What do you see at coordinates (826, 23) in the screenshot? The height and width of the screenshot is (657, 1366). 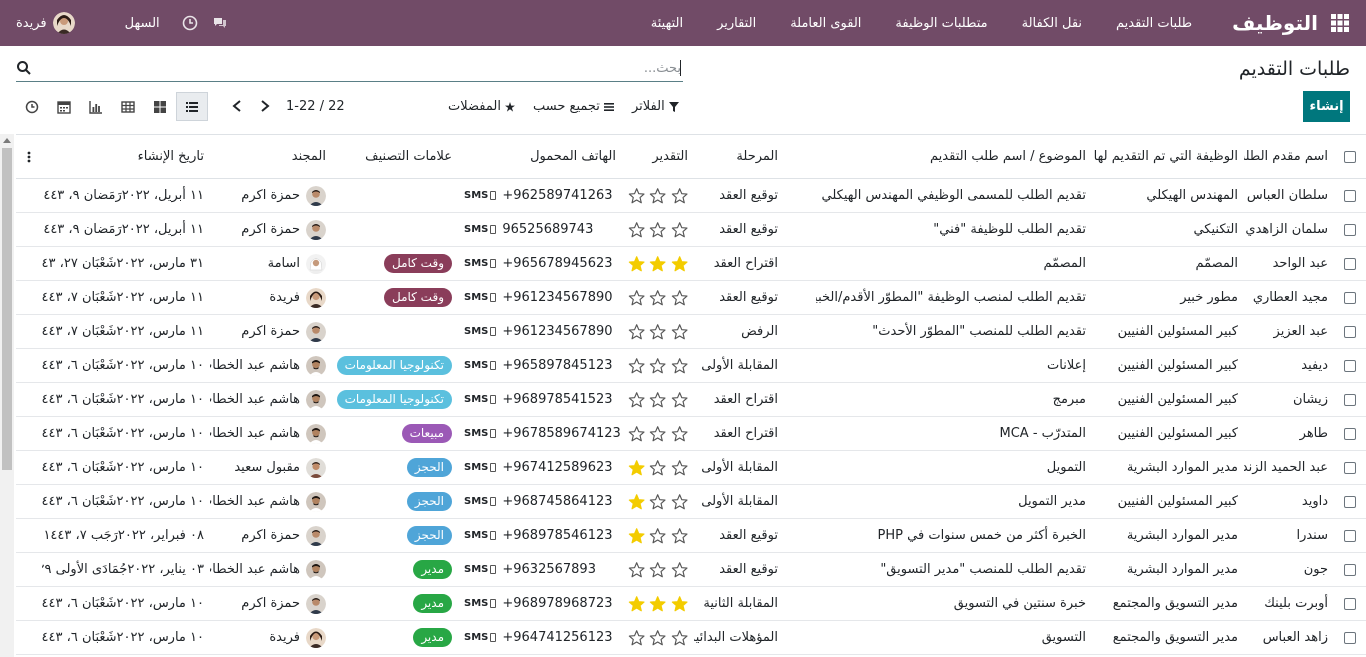 I see `menu-workforce: القوى العاملة` at bounding box center [826, 23].